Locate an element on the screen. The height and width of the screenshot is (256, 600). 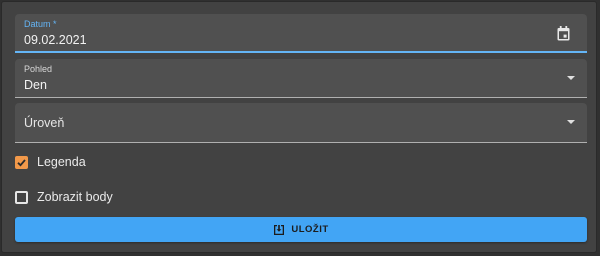
save-button-label: ULOŽIT is located at coordinates (310, 229).